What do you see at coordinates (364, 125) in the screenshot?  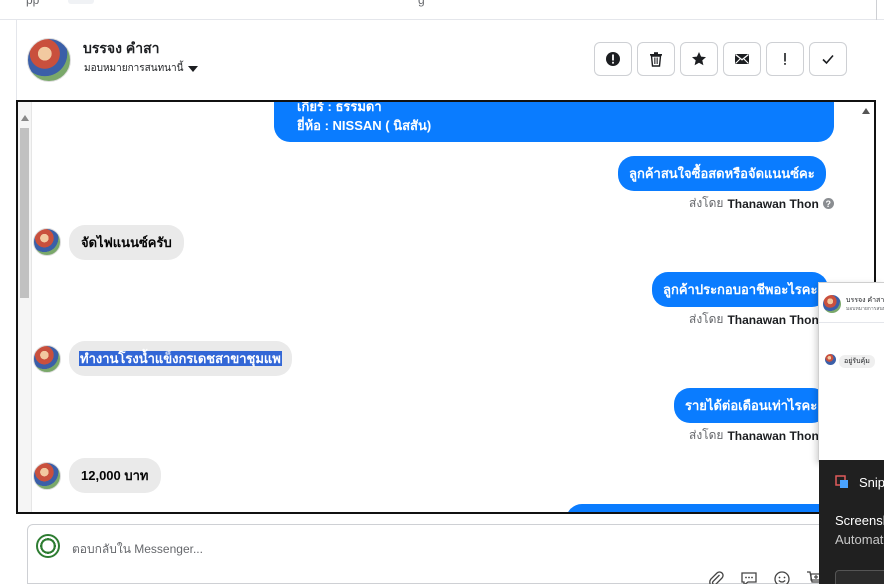 I see `message-line: ยี่ห้อ : NISSAN ( นิสสัน)` at bounding box center [364, 125].